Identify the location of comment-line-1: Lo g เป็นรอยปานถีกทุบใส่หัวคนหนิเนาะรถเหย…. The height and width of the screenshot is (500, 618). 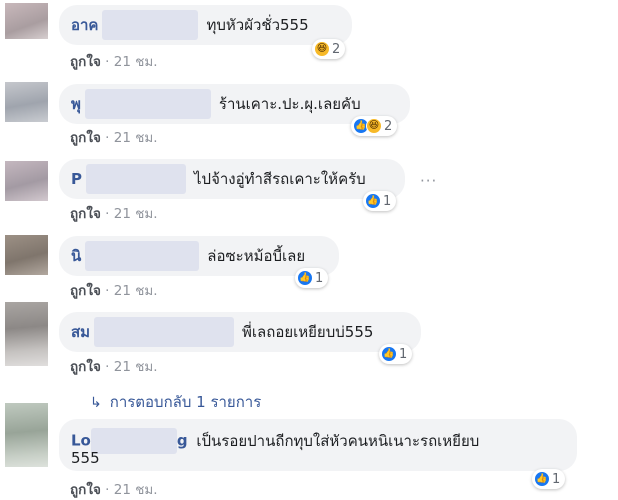
(275, 441).